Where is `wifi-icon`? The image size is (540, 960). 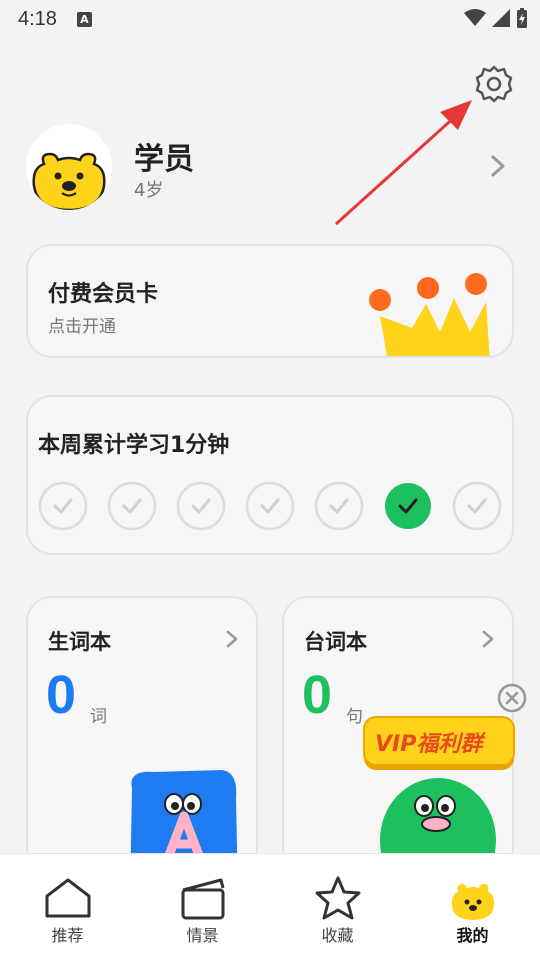
wifi-icon is located at coordinates (475, 17).